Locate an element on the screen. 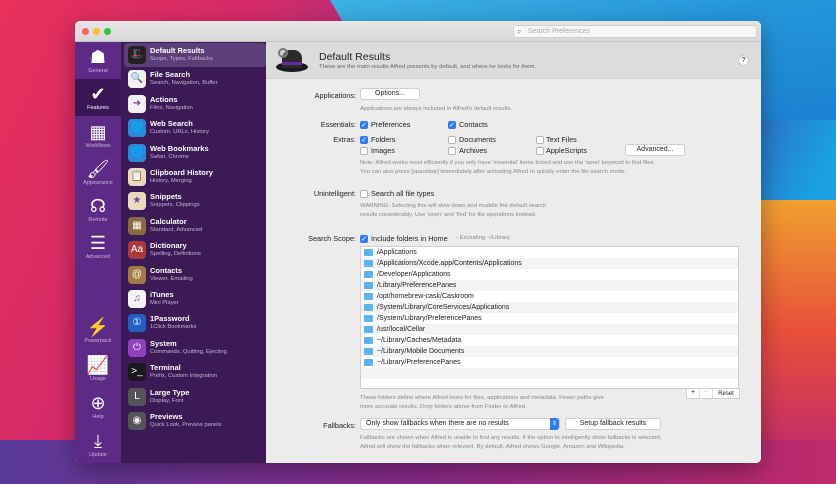  sidebar-item-powerpack: ⚡ Powerpack is located at coordinates (98, 330).